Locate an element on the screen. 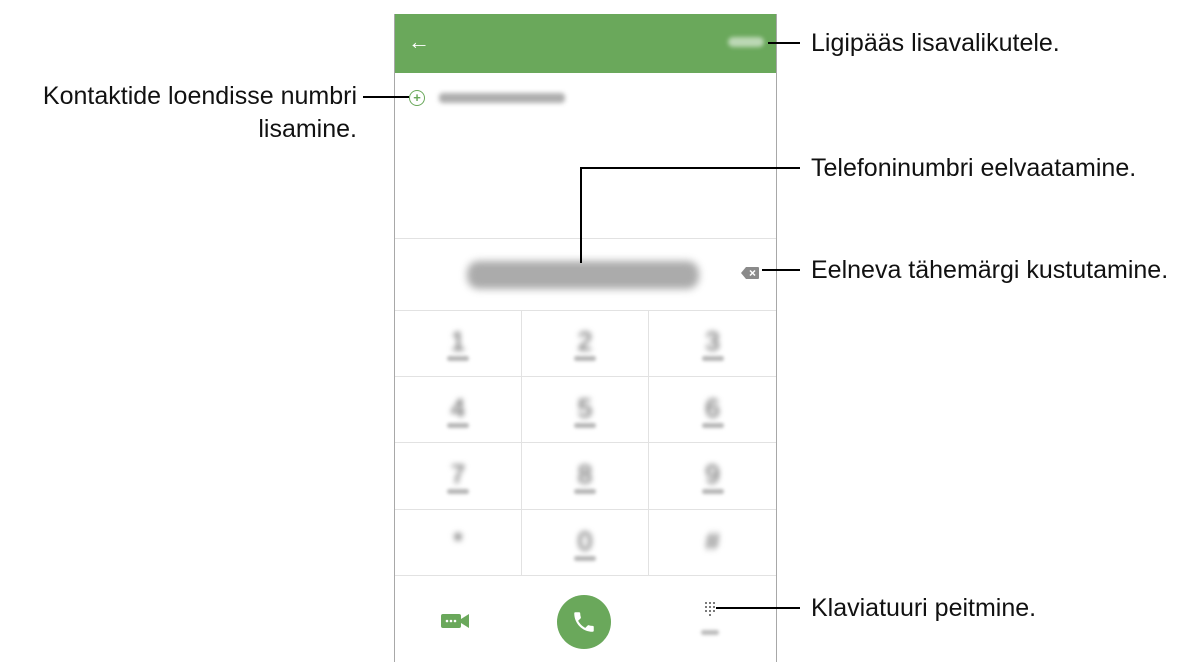 The width and height of the screenshot is (1199, 662). callout-preview: Telefoninumbri eelvaatamine. is located at coordinates (974, 168).